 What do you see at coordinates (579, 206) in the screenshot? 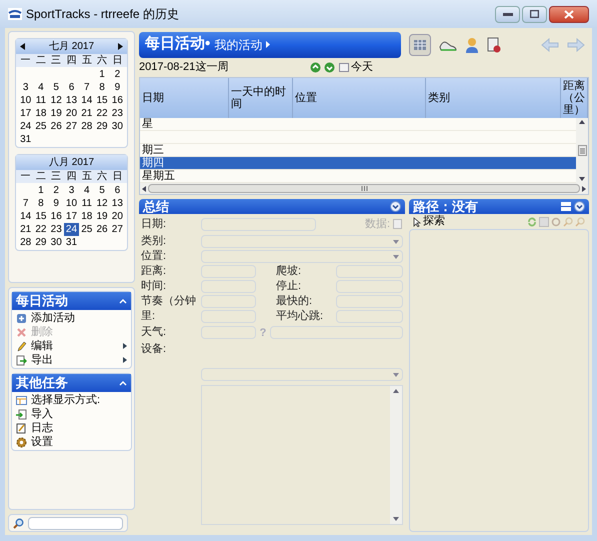
I see `dropdown-icon` at bounding box center [579, 206].